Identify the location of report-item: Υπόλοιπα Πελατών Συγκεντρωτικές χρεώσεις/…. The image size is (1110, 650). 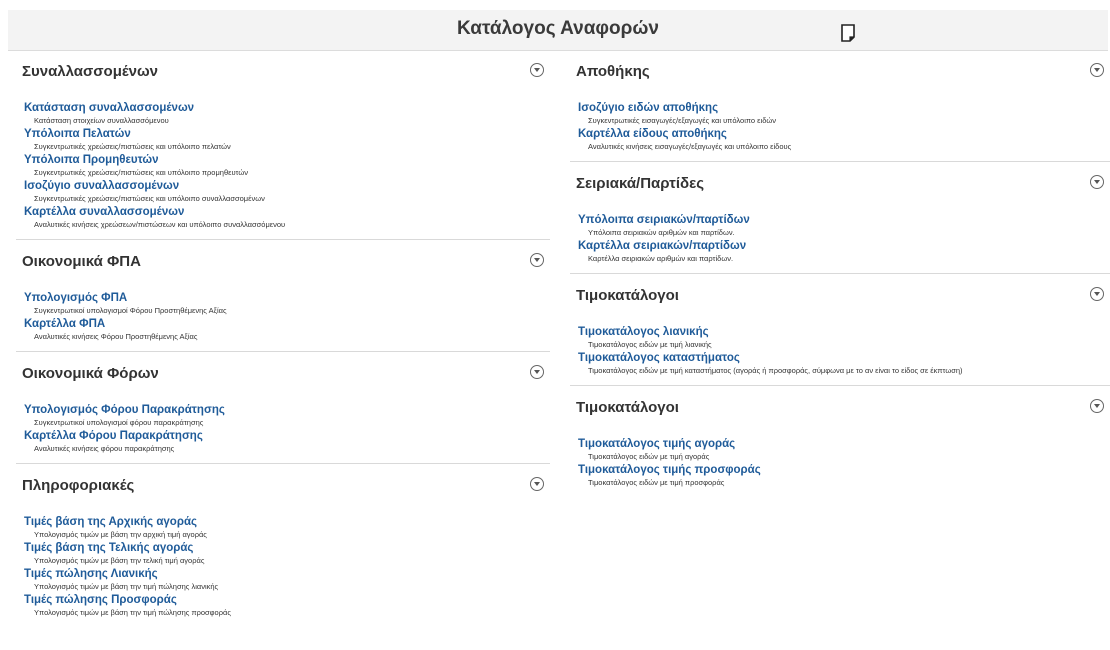
(287, 139).